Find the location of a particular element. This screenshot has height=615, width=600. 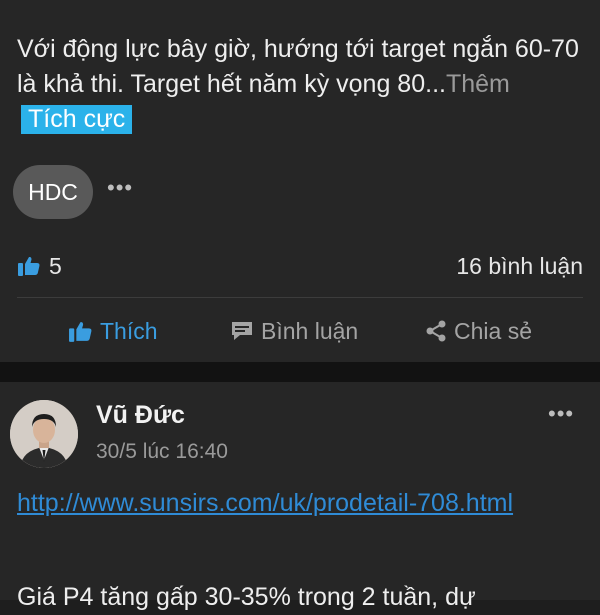

like-button: Thích is located at coordinates (113, 331).